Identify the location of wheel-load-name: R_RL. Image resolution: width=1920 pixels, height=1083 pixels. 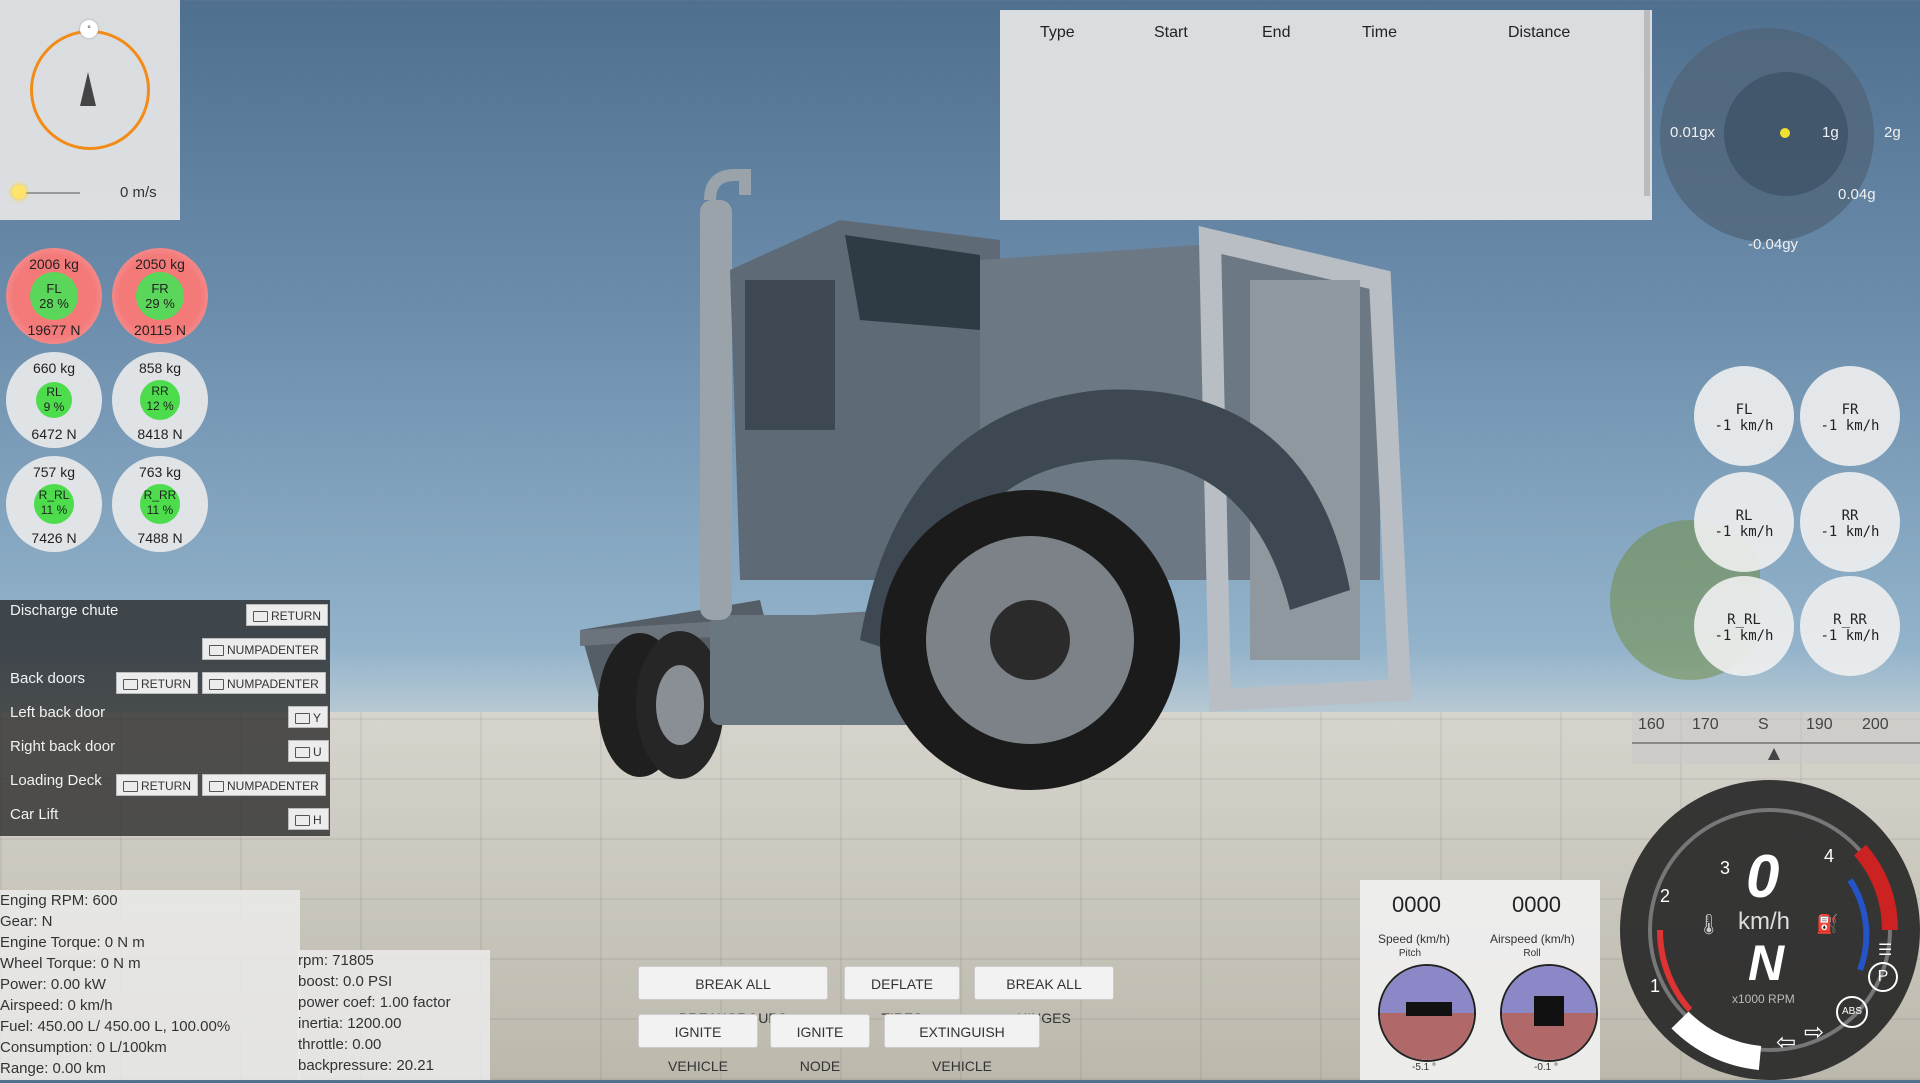
(54, 495).